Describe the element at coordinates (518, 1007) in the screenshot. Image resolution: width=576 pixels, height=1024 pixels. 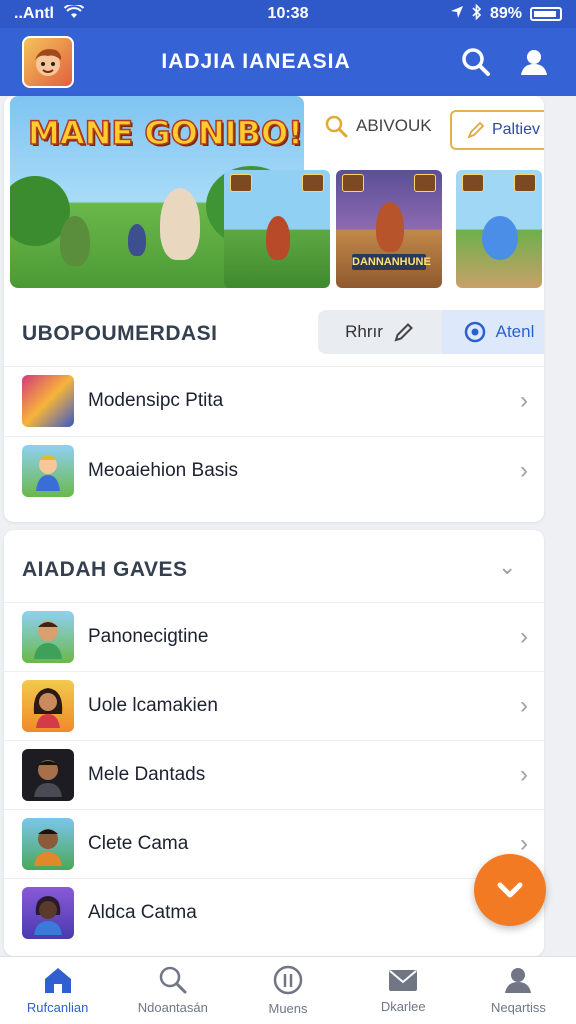
I see `tab-label: Neqartiss` at that location.